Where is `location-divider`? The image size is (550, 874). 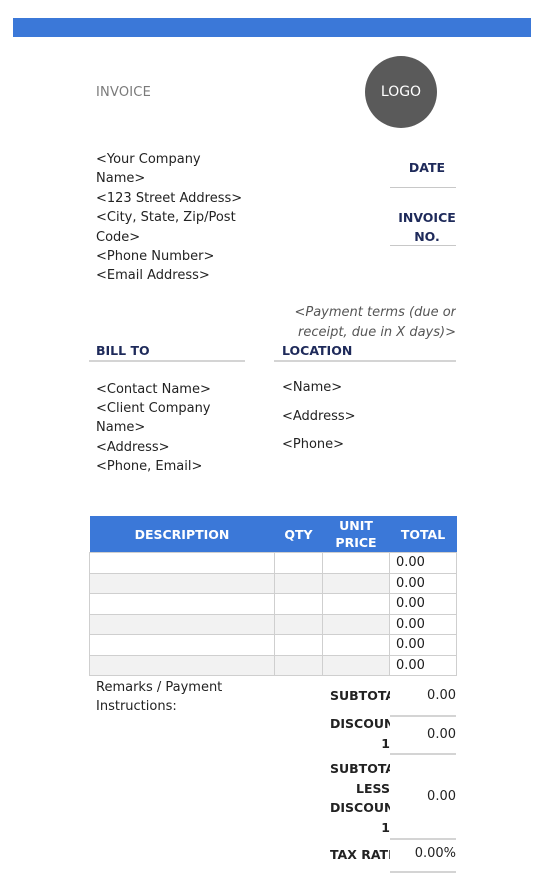
location-divider is located at coordinates (365, 361).